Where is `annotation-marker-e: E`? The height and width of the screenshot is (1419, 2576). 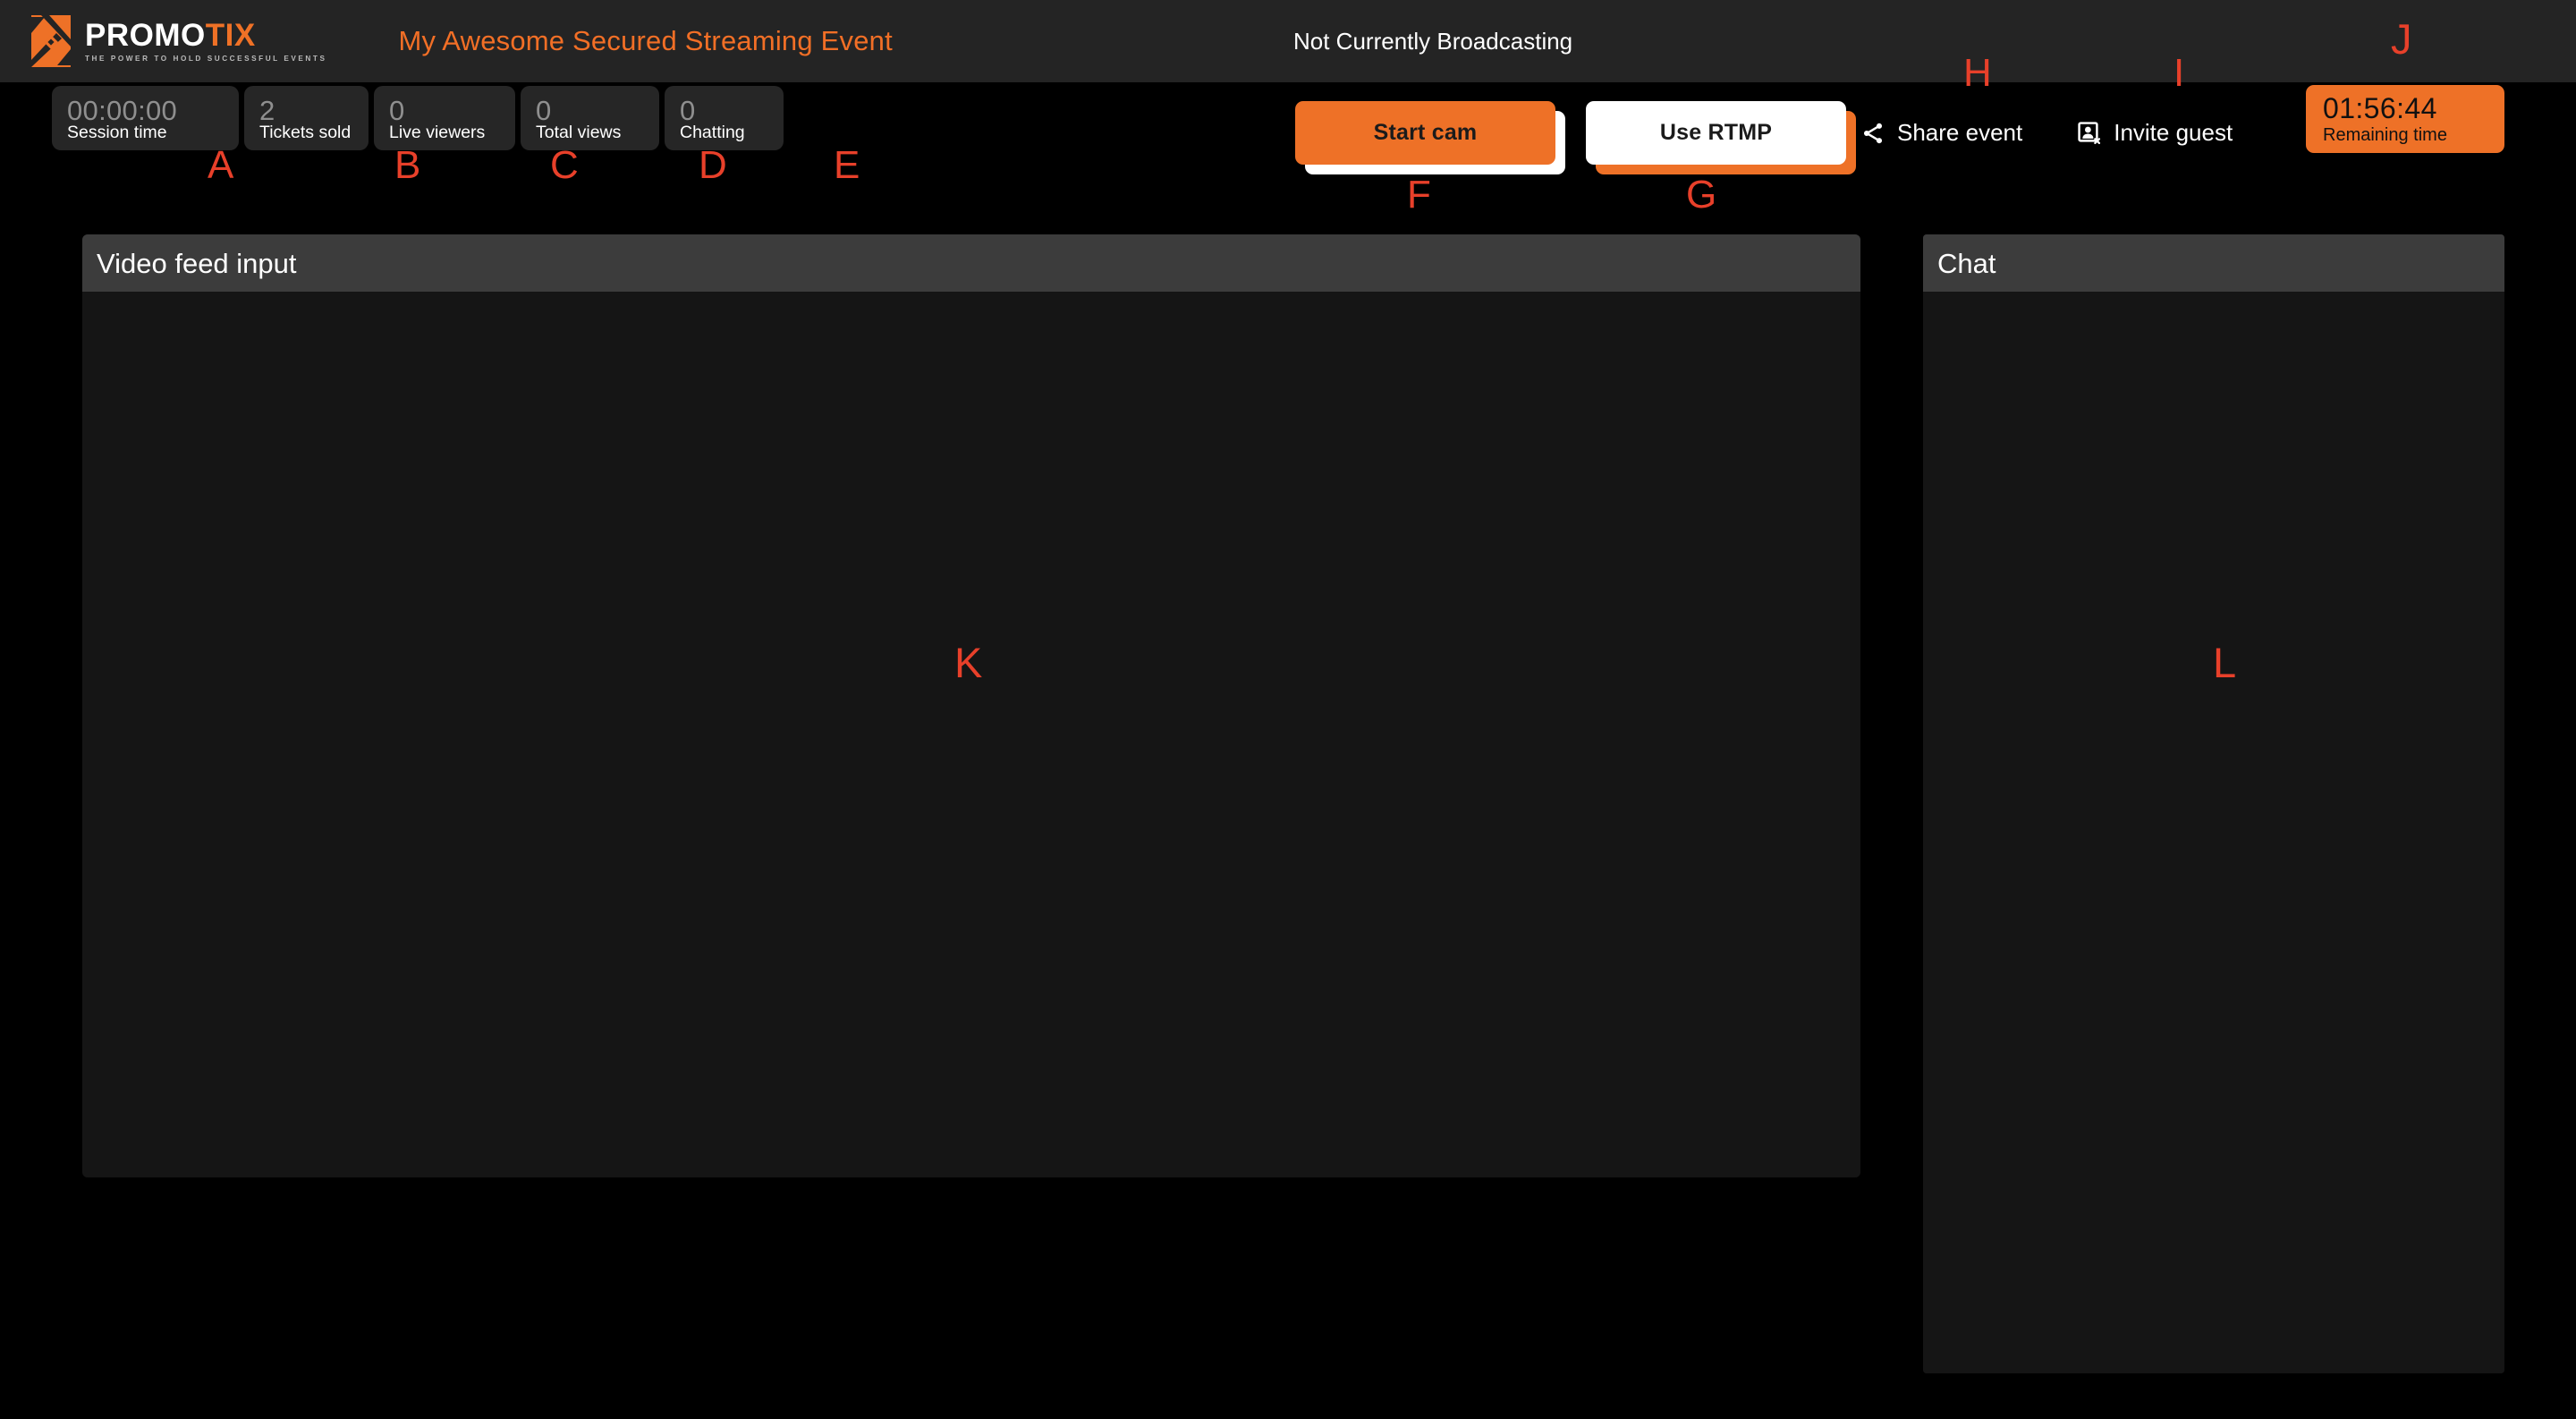
annotation-marker-e: E is located at coordinates (847, 165).